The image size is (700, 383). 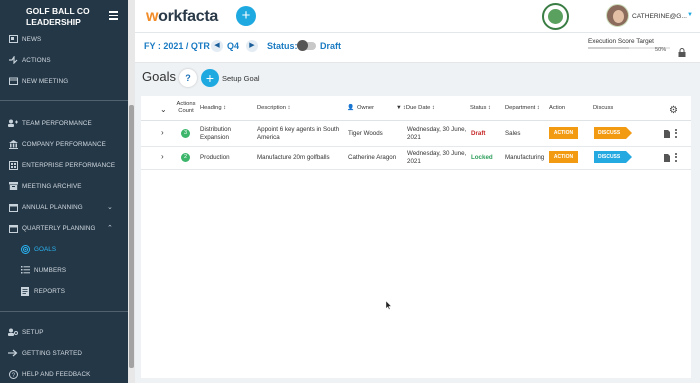 I want to click on list-icon, so click(x=25, y=270).